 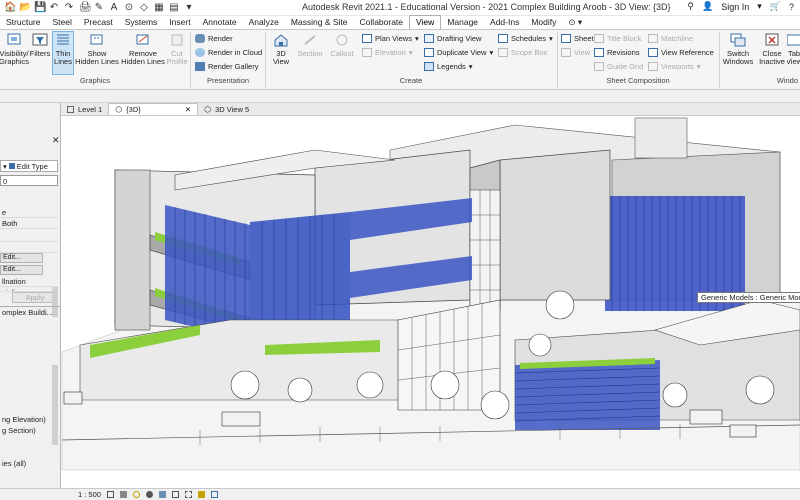 I want to click on title-block-button: Title Block, so click(x=617, y=38).